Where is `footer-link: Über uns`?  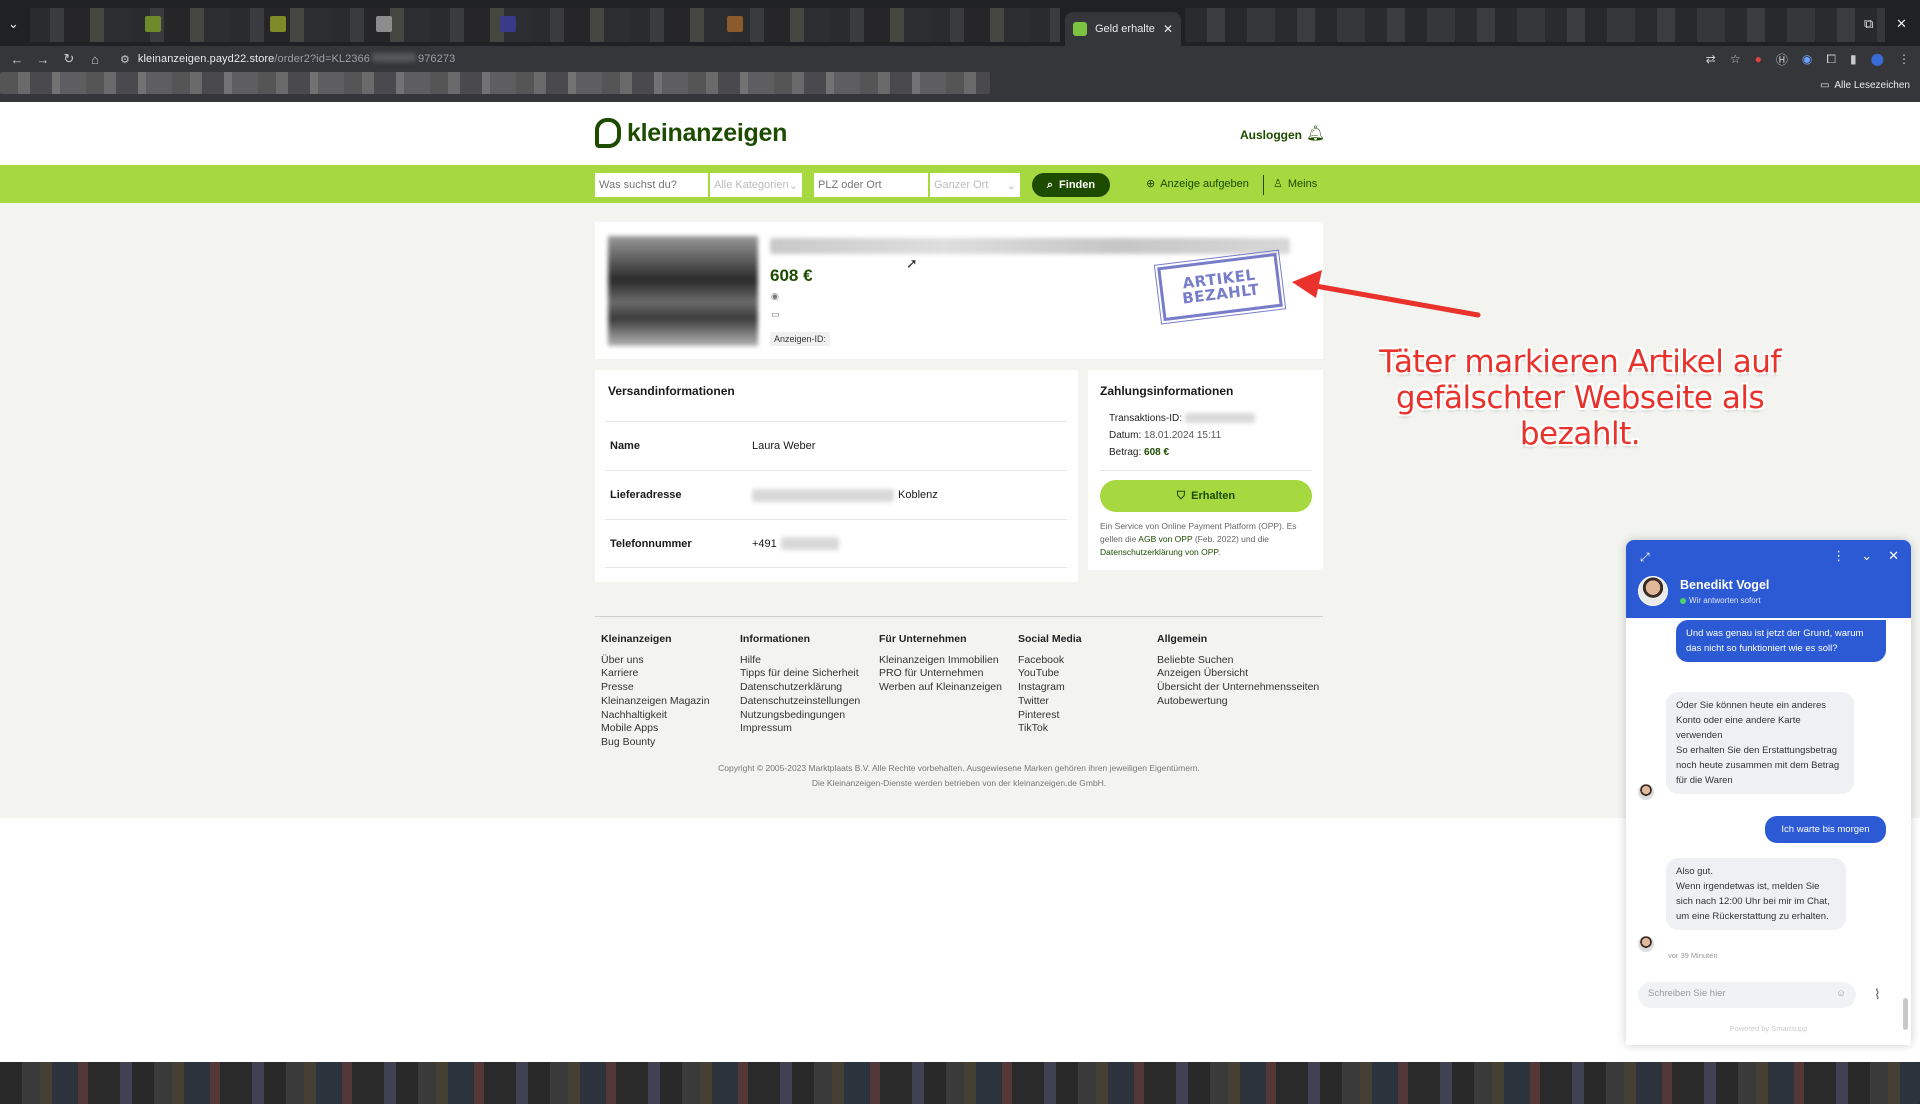
footer-link: Über uns is located at coordinates (655, 661).